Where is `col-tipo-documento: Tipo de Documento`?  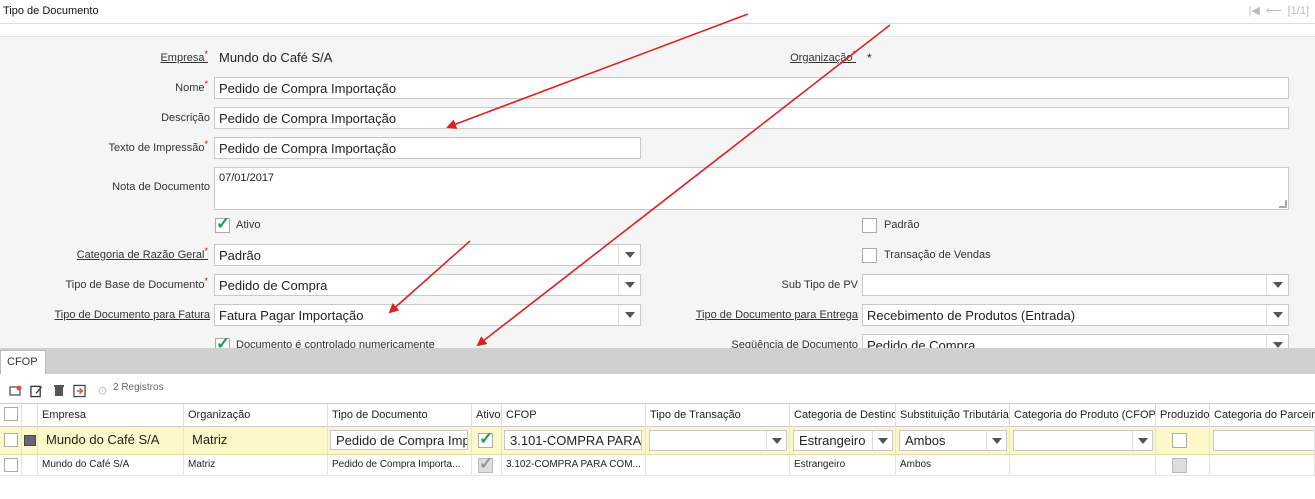 col-tipo-documento: Tipo de Documento is located at coordinates (400, 415).